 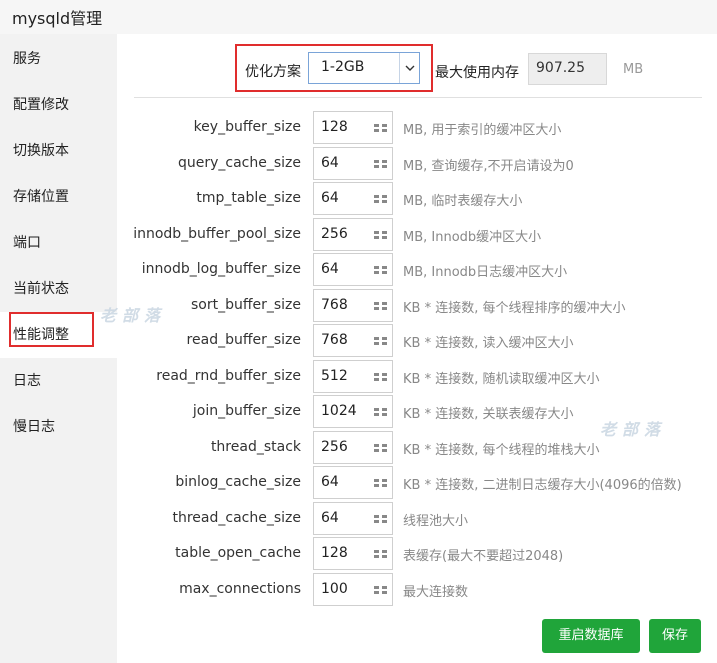 I want to click on param-description: MB, 查询缓存,不开启请设为0, so click(x=488, y=166).